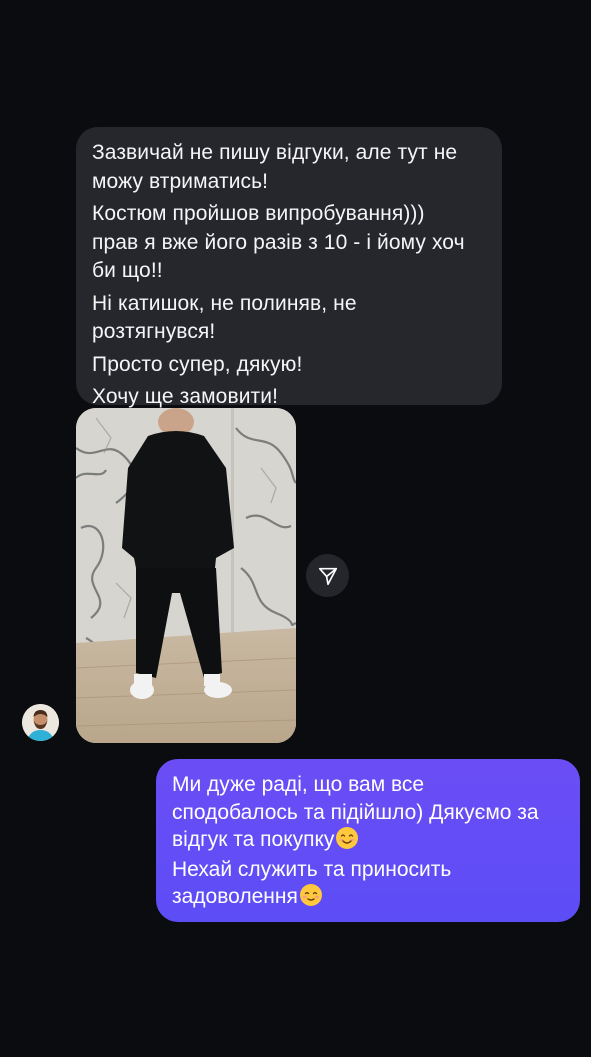  I want to click on message-line: Ми дуже раді, що вам все, so click(298, 784).